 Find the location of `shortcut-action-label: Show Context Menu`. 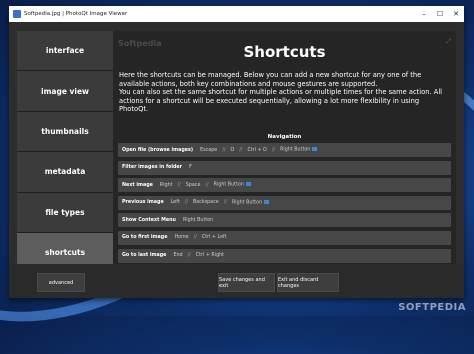

shortcut-action-label: Show Context Menu is located at coordinates (149, 220).